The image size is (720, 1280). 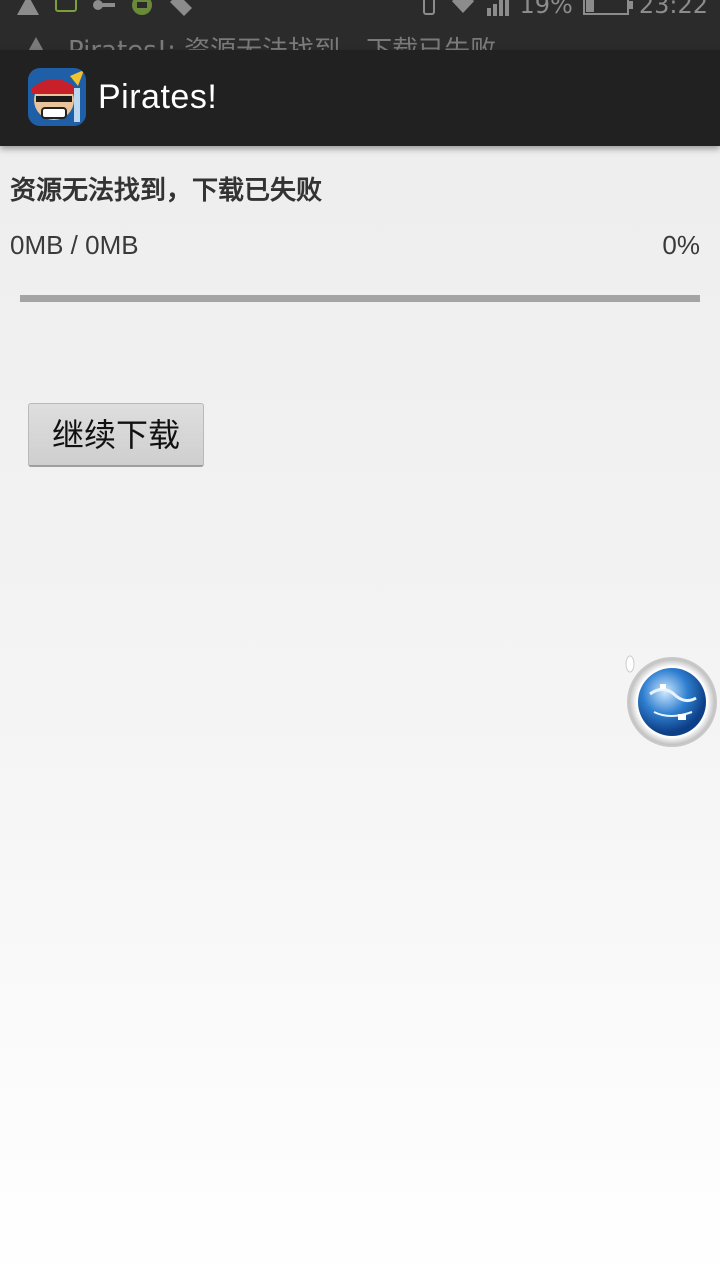 What do you see at coordinates (142, 7) in the screenshot?
I see `android-icon` at bounding box center [142, 7].